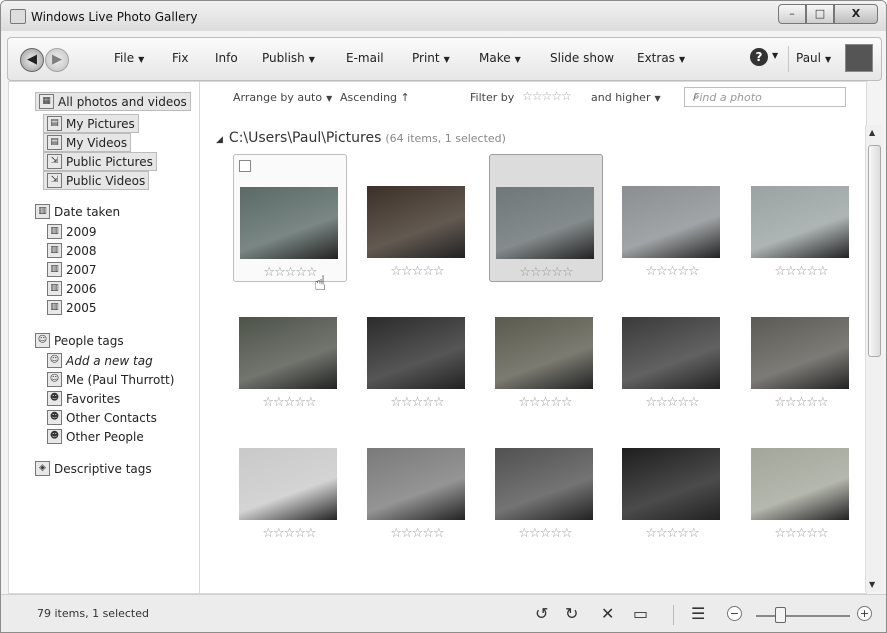 Image resolution: width=887 pixels, height=633 pixels. What do you see at coordinates (759, 57) in the screenshot?
I see `help-icon: ?` at bounding box center [759, 57].